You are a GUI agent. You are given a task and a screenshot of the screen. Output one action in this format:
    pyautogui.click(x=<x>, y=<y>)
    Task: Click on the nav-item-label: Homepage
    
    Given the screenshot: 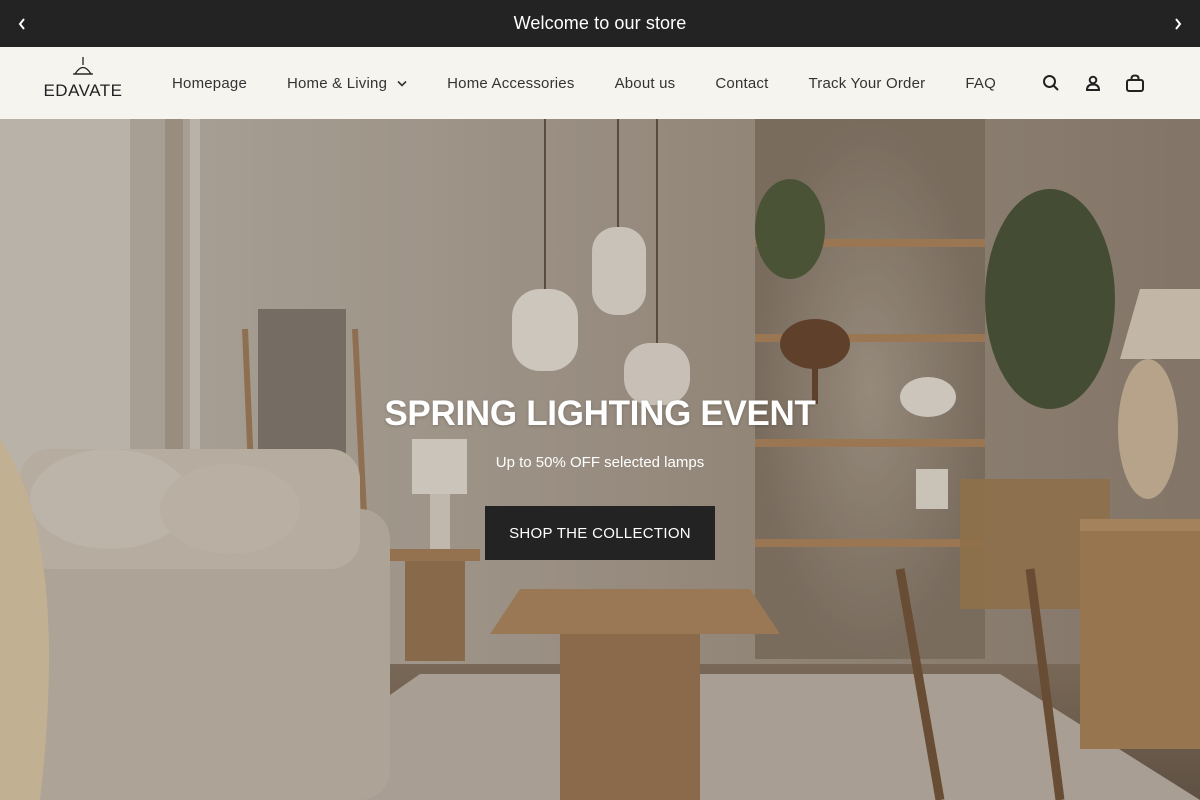 What is the action you would take?
    pyautogui.click(x=209, y=83)
    